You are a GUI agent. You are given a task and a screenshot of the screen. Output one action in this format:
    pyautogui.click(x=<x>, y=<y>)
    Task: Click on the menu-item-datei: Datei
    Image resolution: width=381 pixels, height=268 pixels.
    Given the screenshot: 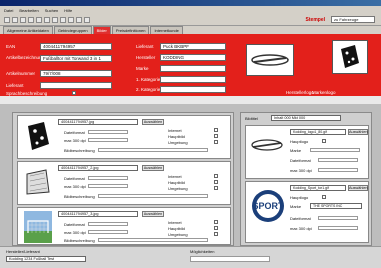 What is the action you would take?
    pyautogui.click(x=8, y=10)
    